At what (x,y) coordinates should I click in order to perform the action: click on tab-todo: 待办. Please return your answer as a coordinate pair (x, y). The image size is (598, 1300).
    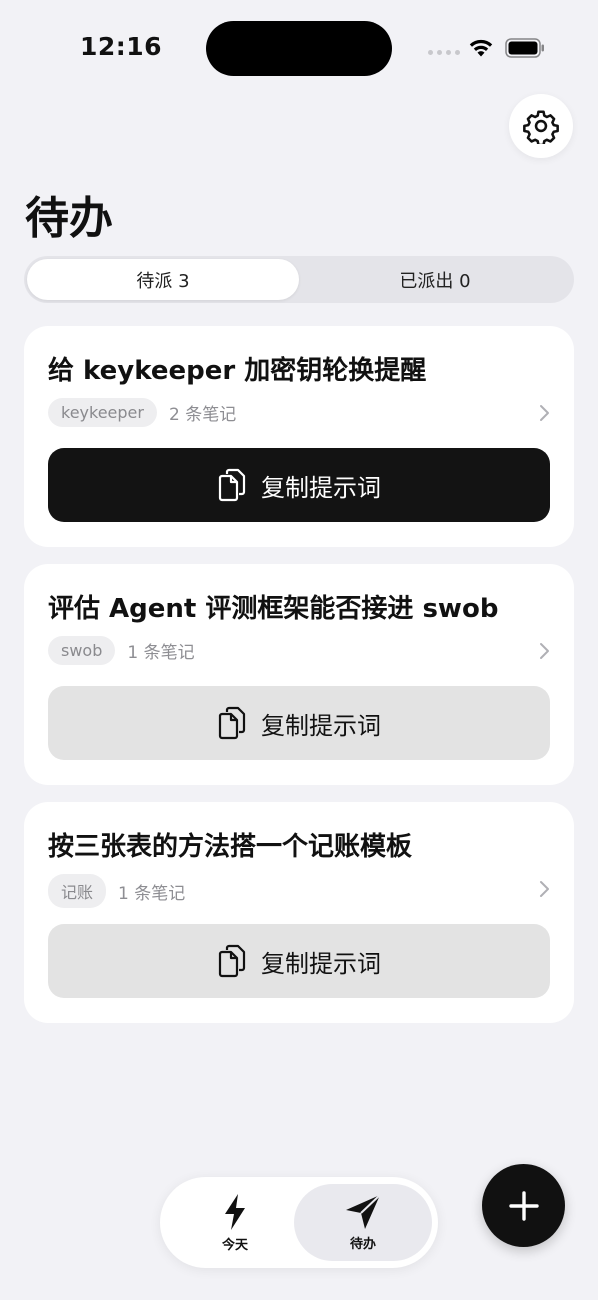
    Looking at the image, I should click on (363, 1222).